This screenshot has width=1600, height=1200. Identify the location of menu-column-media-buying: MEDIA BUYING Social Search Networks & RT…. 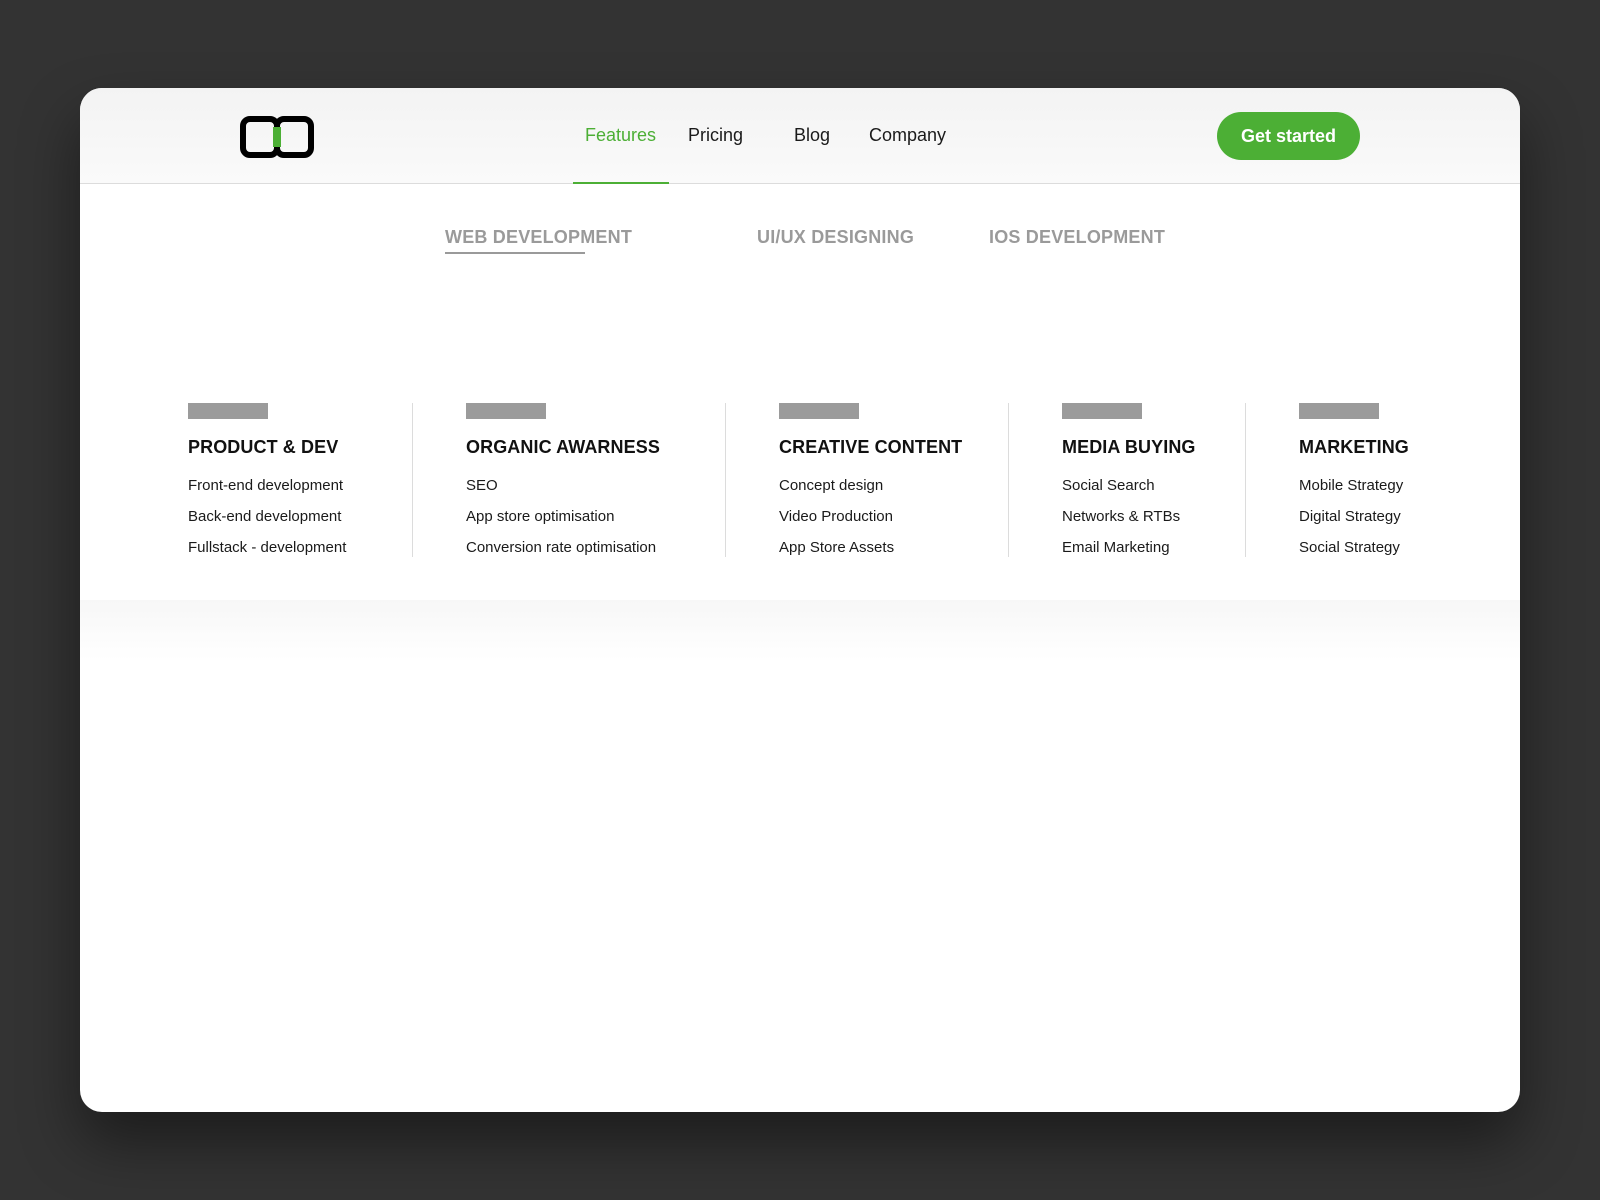
(1129, 483).